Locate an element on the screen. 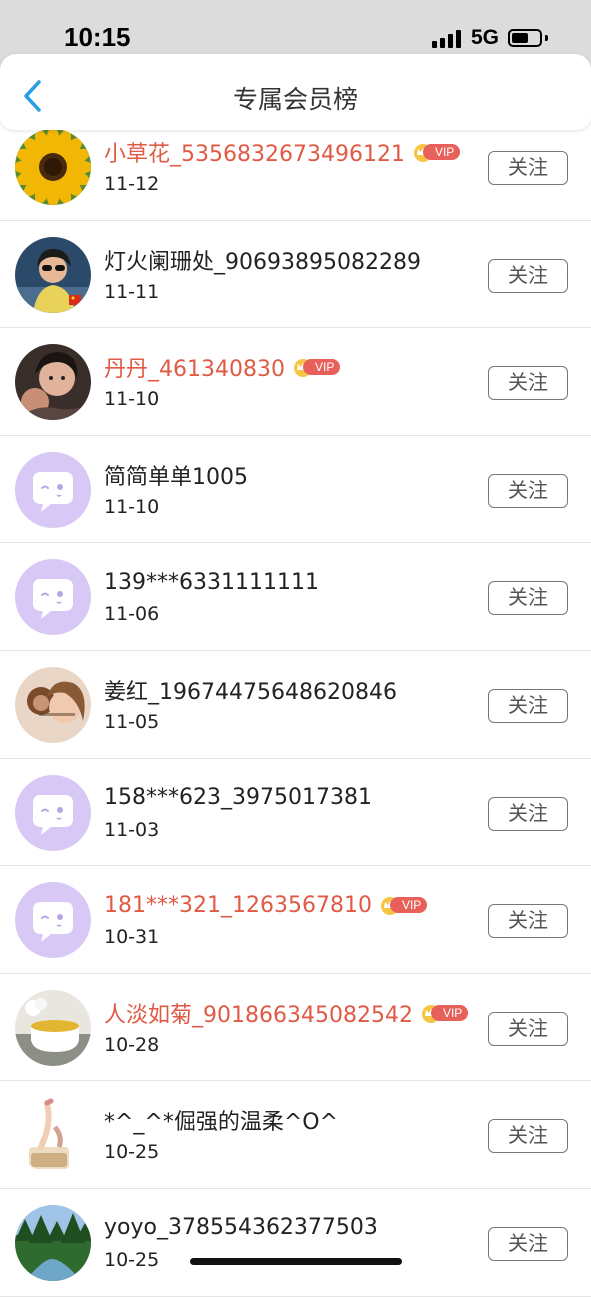 The height and width of the screenshot is (1297, 591). list-item: 人淡如菊_901866345082542 VIP 10-28 关注 is located at coordinates (295, 1028).